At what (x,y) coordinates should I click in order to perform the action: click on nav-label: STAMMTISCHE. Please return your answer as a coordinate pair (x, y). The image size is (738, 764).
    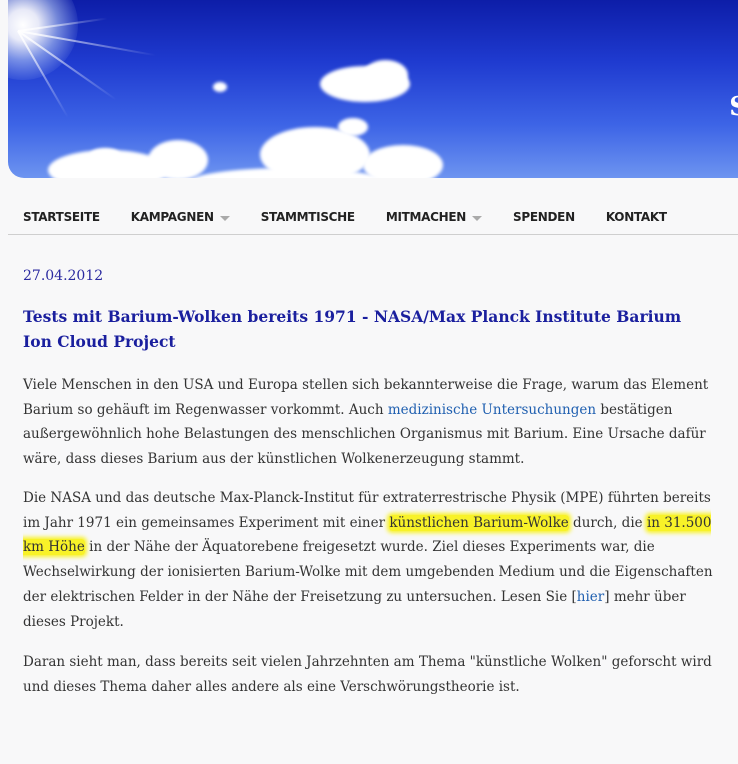
    Looking at the image, I should click on (307, 217).